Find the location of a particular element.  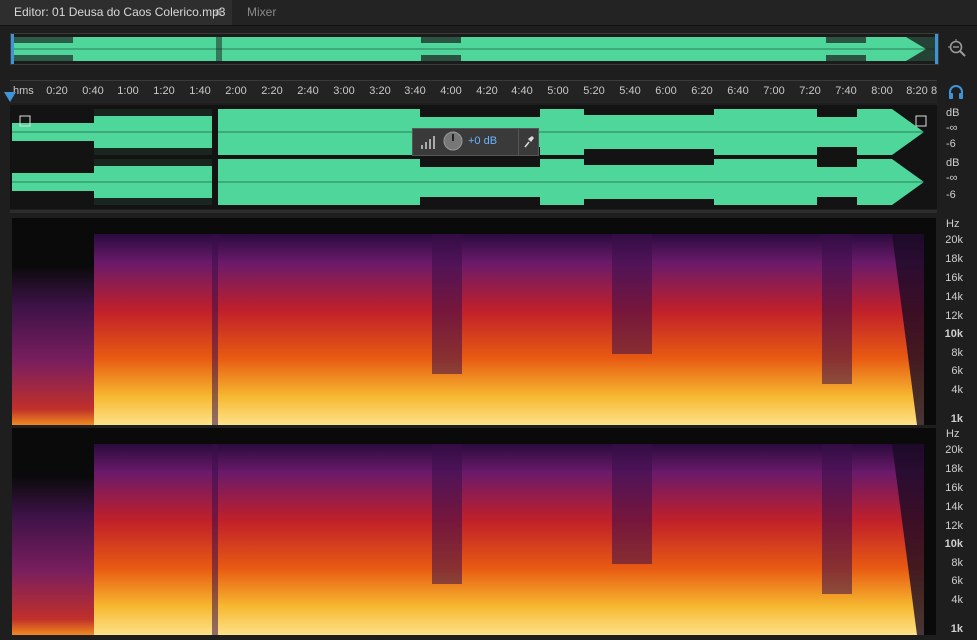

ruler-tick-label: 0:20 is located at coordinates (57, 91).